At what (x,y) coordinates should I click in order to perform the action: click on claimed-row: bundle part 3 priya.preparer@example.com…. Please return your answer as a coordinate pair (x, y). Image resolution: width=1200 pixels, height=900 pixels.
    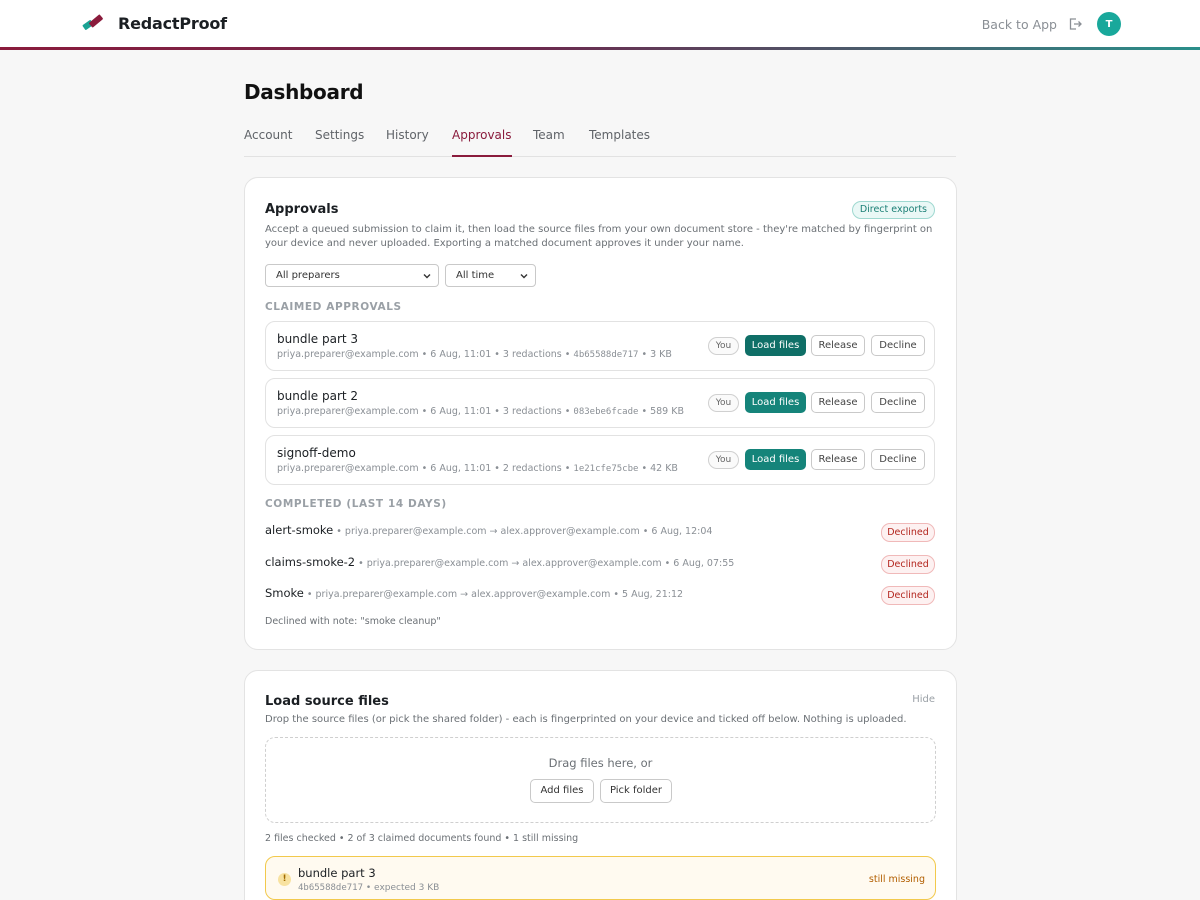
    Looking at the image, I should click on (600, 346).